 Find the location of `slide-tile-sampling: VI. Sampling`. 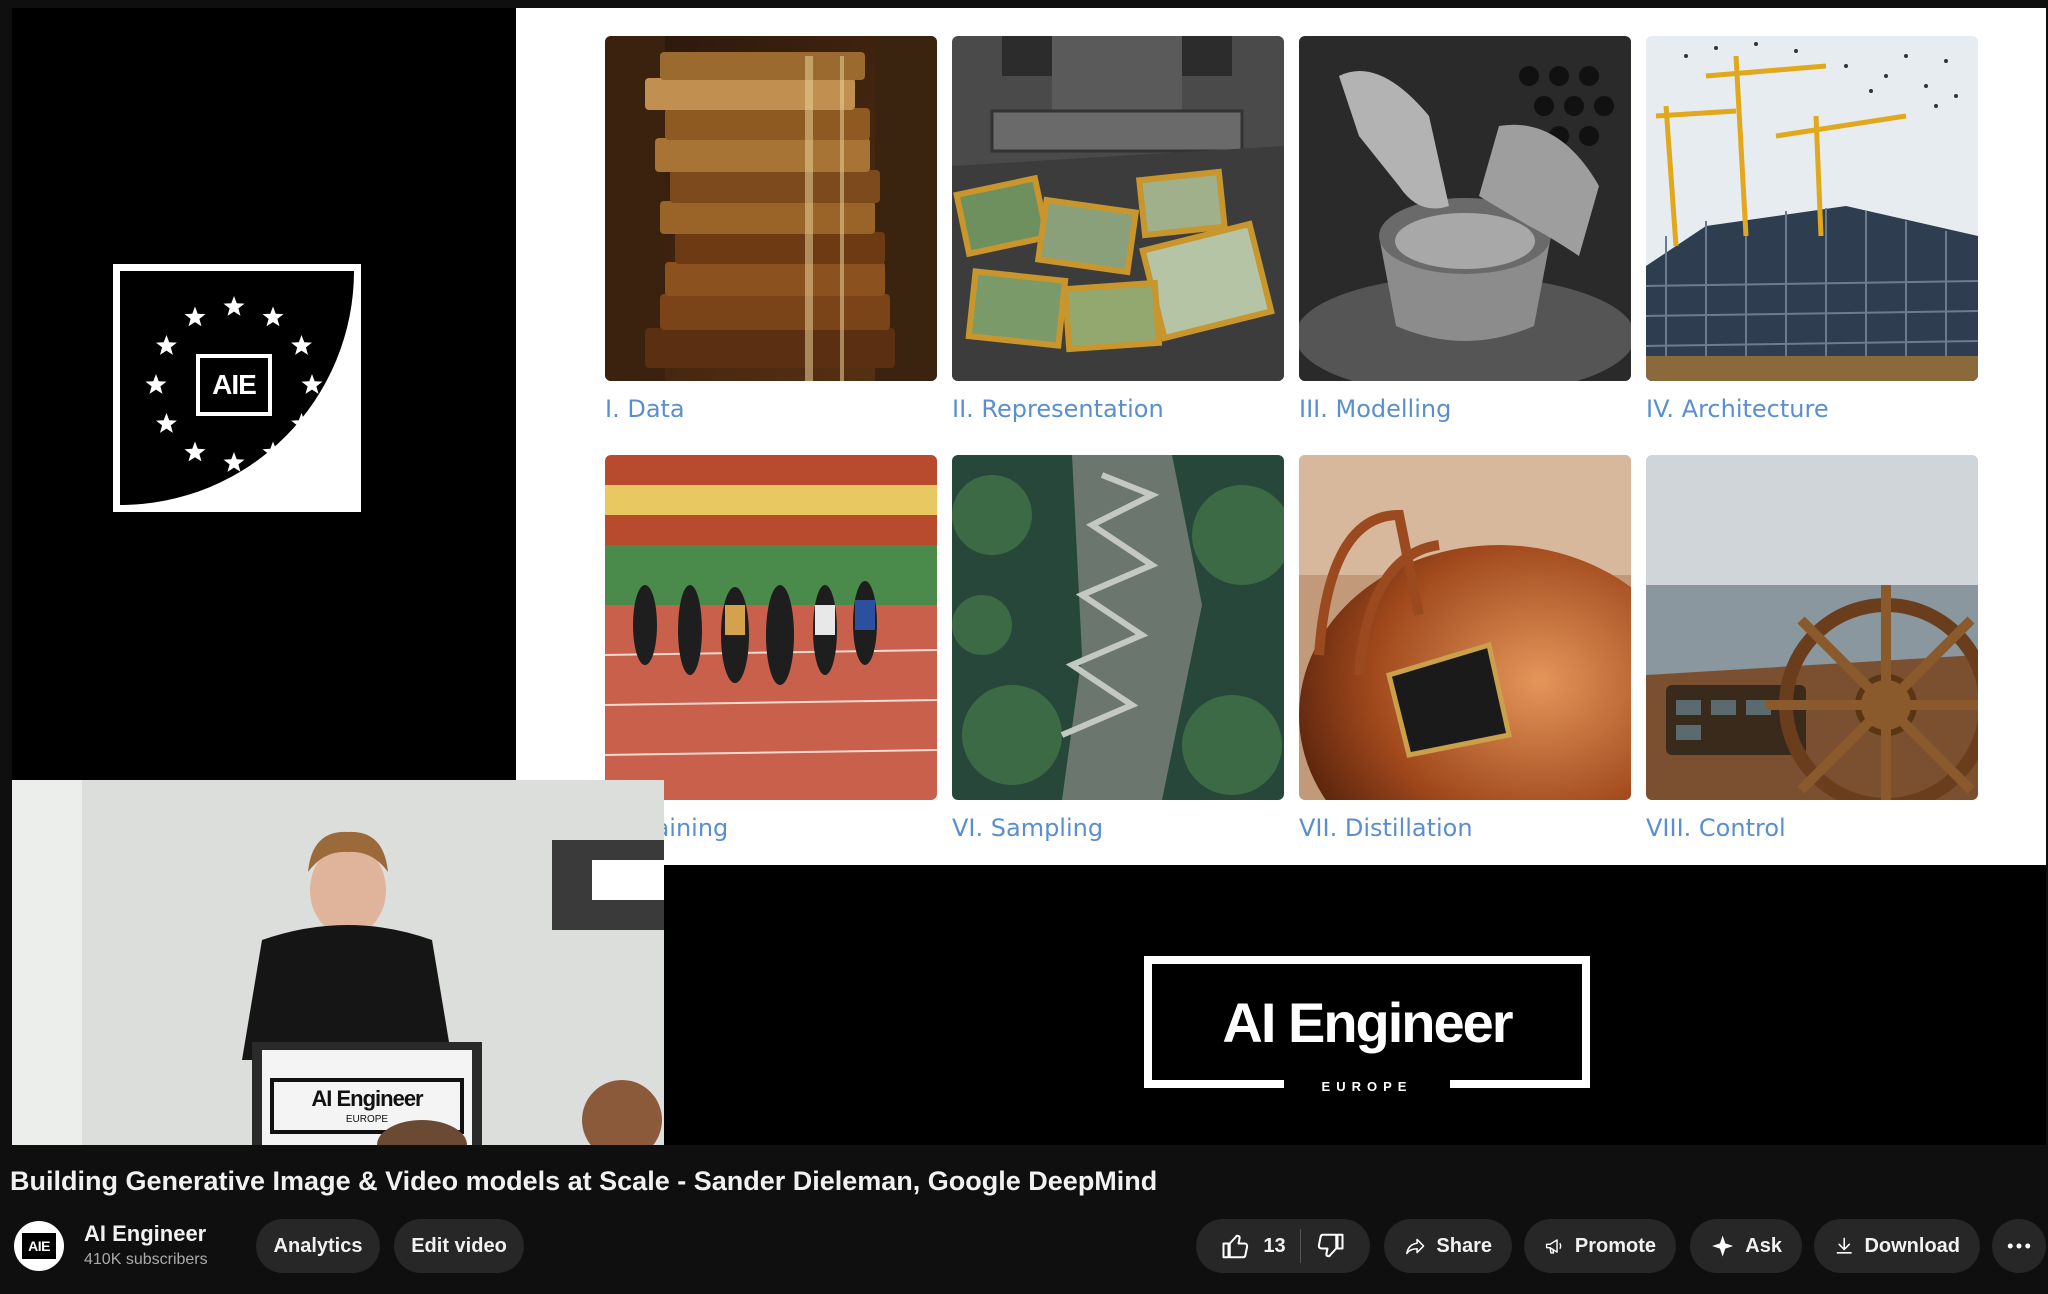

slide-tile-sampling: VI. Sampling is located at coordinates (1118, 648).